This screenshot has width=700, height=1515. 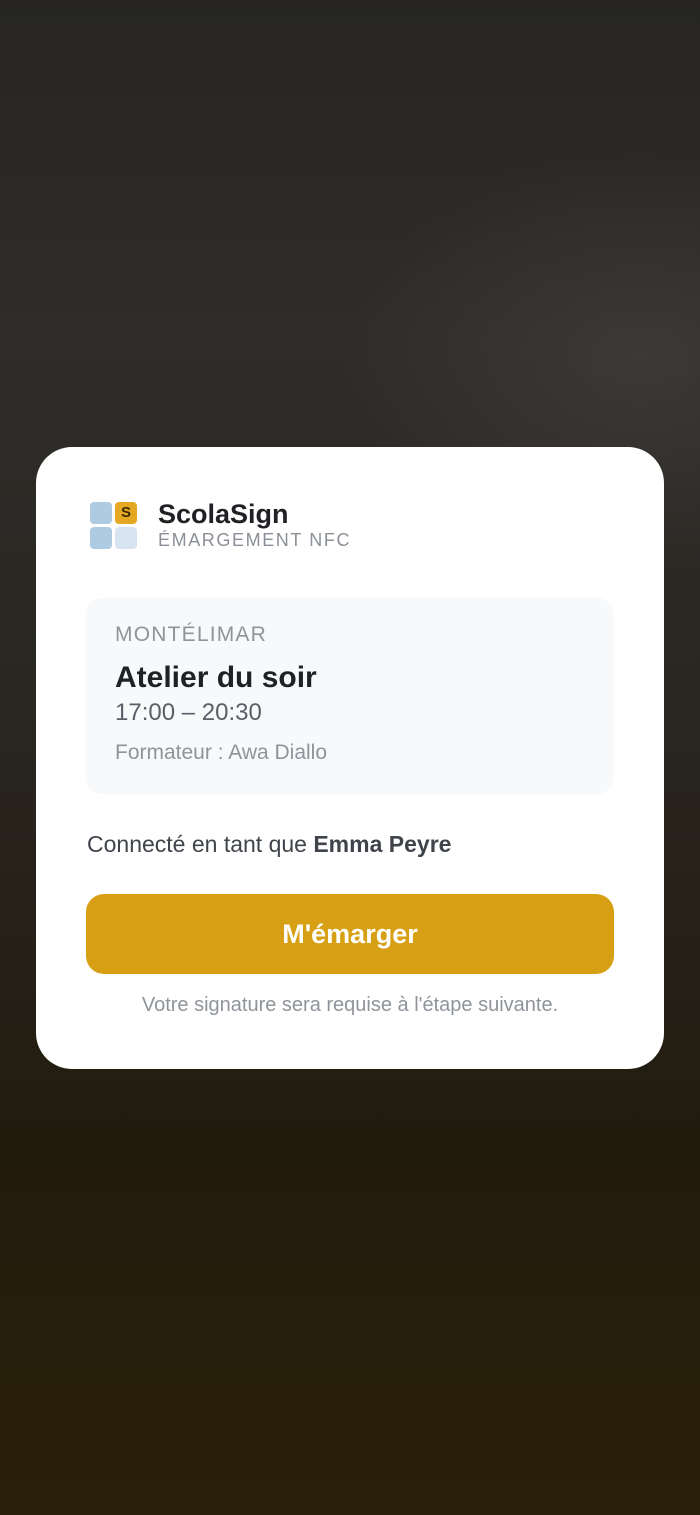 I want to click on brand-text: ScolaSign ÉMARGEMENT NFC, so click(x=254, y=525).